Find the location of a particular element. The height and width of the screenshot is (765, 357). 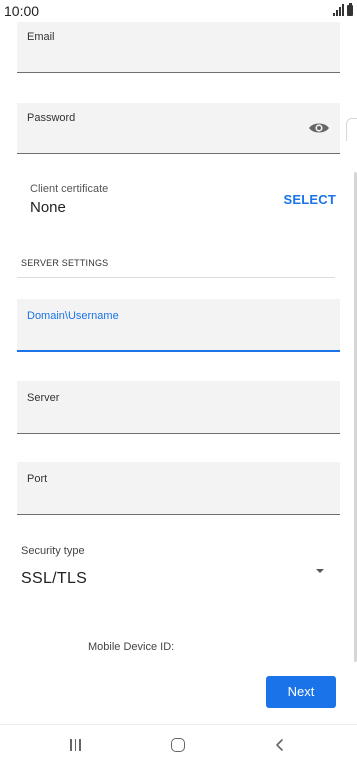

server-label: Server is located at coordinates (43, 398).